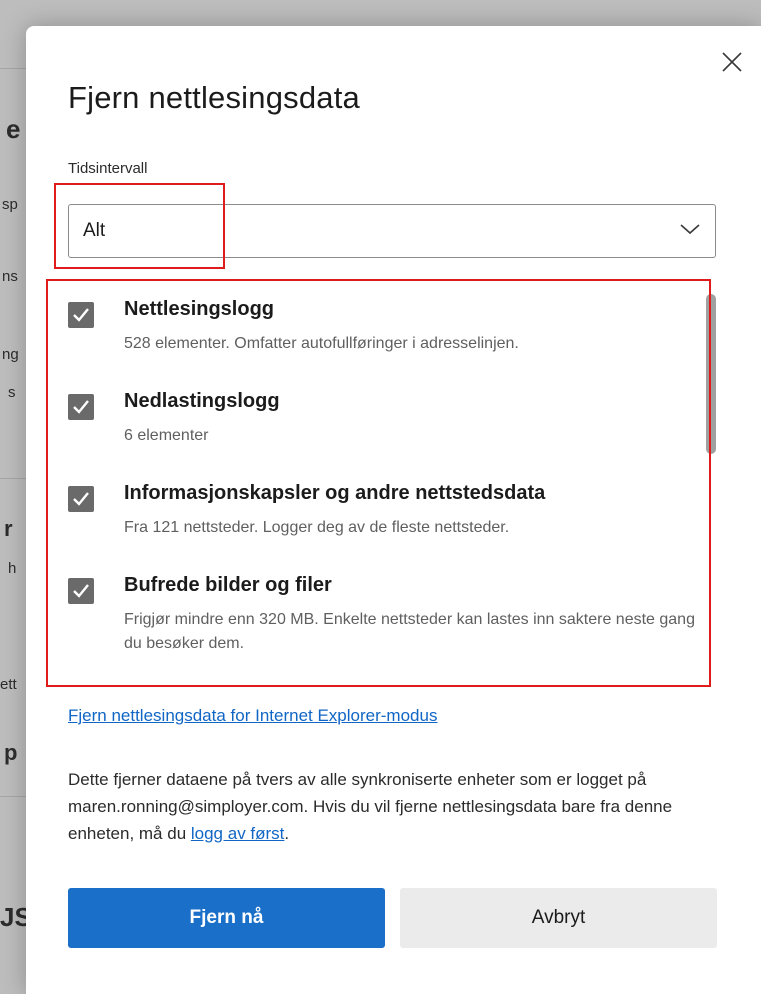 This screenshot has width=761, height=994. I want to click on close-button, so click(732, 62).